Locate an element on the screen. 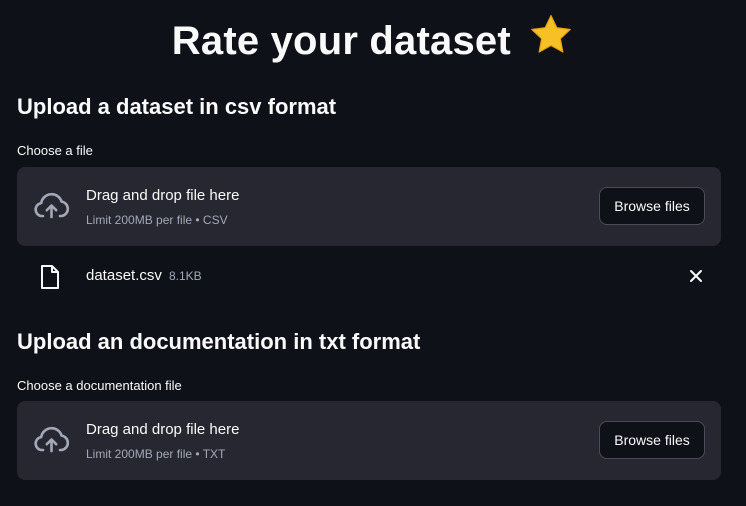 This screenshot has width=746, height=506. star-icon is located at coordinates (551, 40).